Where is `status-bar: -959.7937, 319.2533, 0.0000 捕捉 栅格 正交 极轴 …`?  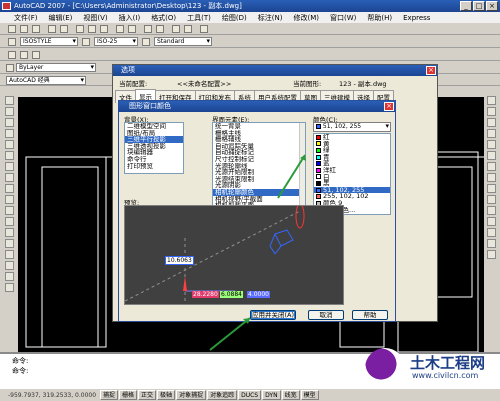
status-bar: -959.7937, 319.2533, 0.0000 捕捉 栅格 正交 极轴 … is located at coordinates (250, 394).